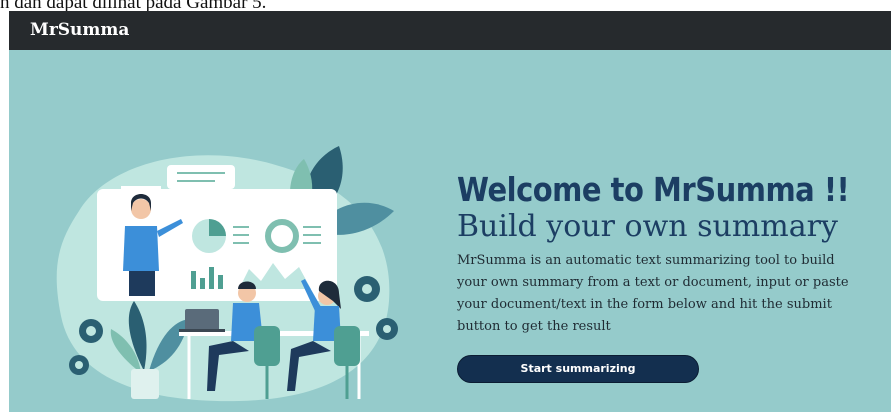  Describe the element at coordinates (647, 226) in the screenshot. I see `build-summary-heading: Build your own summary` at that location.